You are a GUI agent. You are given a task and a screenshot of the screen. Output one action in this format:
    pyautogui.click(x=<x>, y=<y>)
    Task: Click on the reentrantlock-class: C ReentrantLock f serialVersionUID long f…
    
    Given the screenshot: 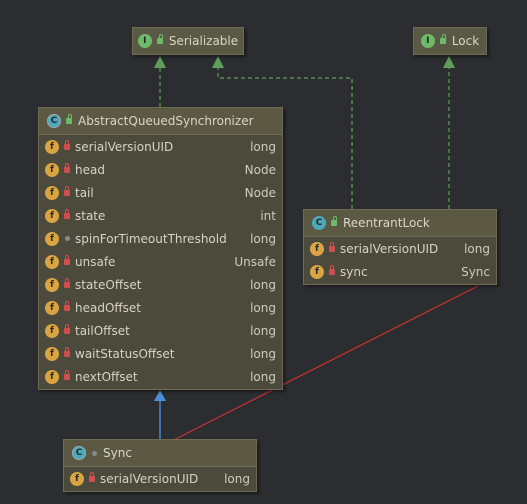 What is the action you would take?
    pyautogui.click(x=400, y=247)
    